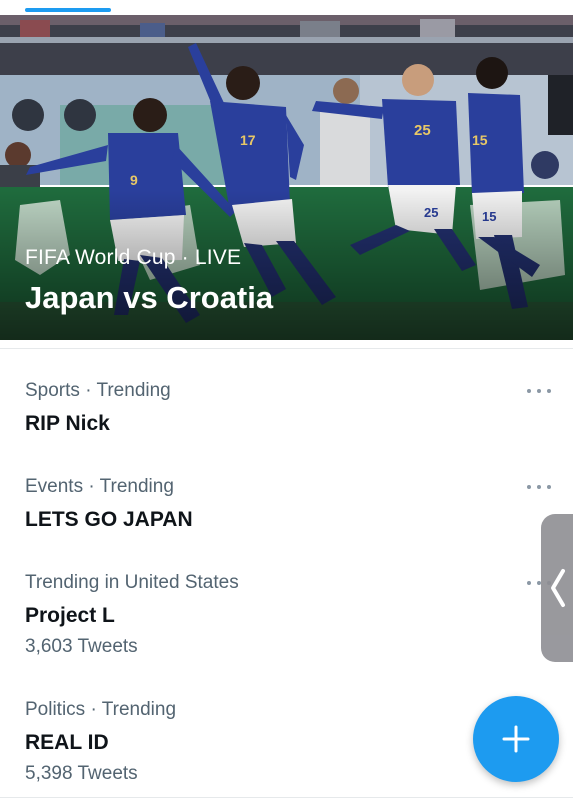  What do you see at coordinates (68, 10) in the screenshot?
I see `active-tab-indicator` at bounding box center [68, 10].